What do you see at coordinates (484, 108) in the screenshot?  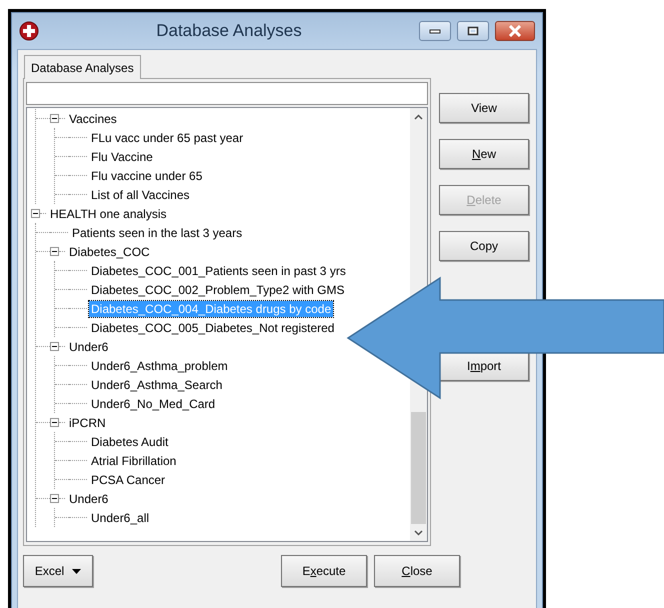 I see `action-button: View` at bounding box center [484, 108].